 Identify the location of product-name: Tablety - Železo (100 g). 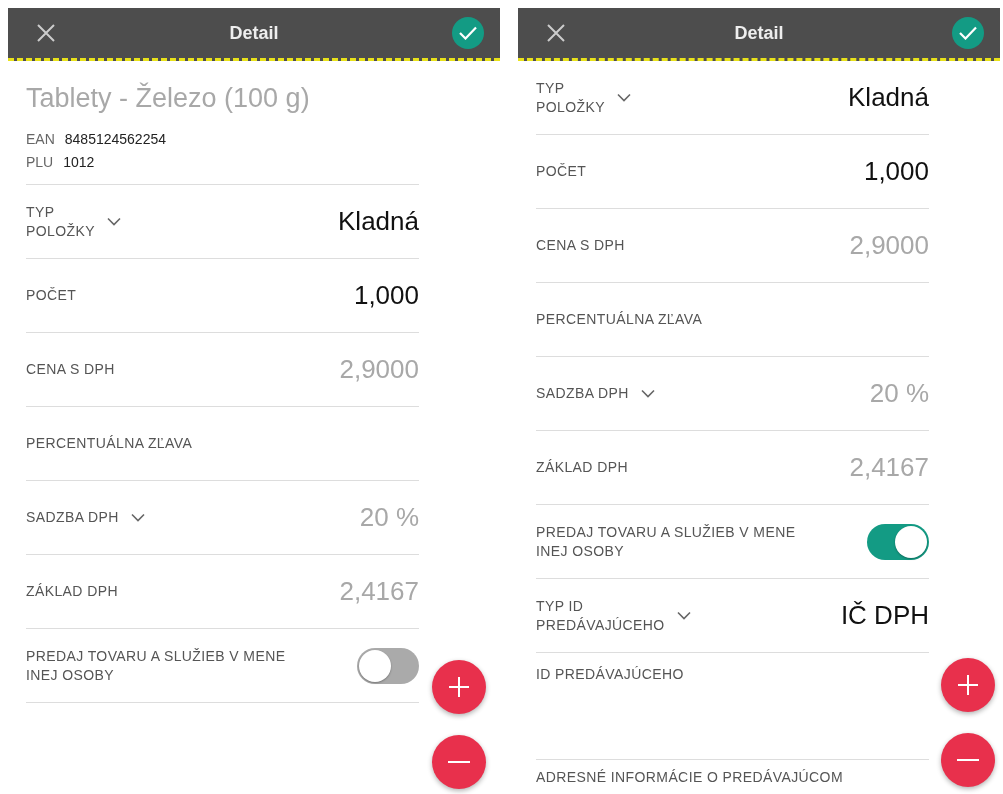
(168, 98).